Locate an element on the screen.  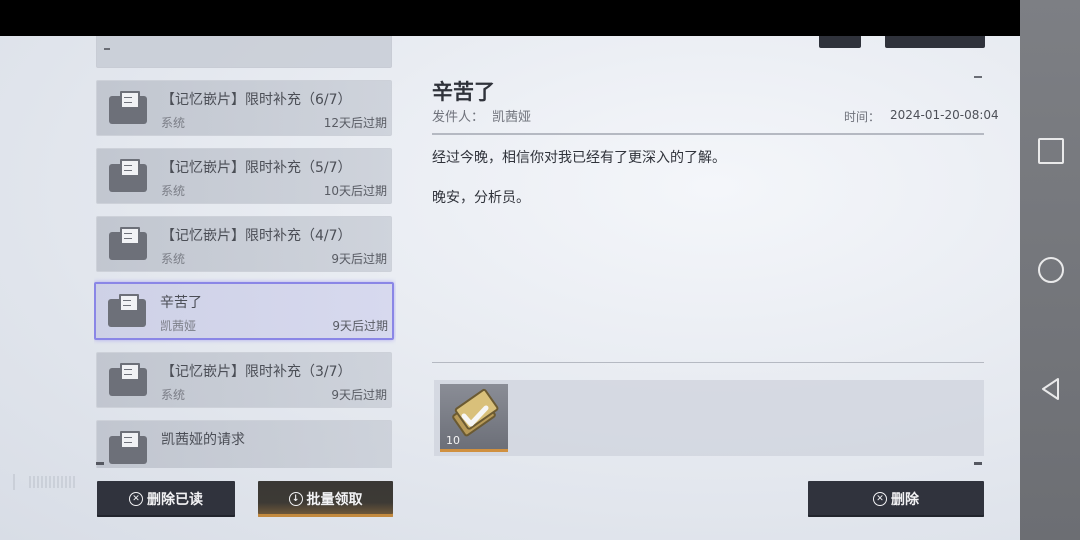
mail-title: 【记忆嵌片】限时补充（4/7） is located at coordinates (256, 236).